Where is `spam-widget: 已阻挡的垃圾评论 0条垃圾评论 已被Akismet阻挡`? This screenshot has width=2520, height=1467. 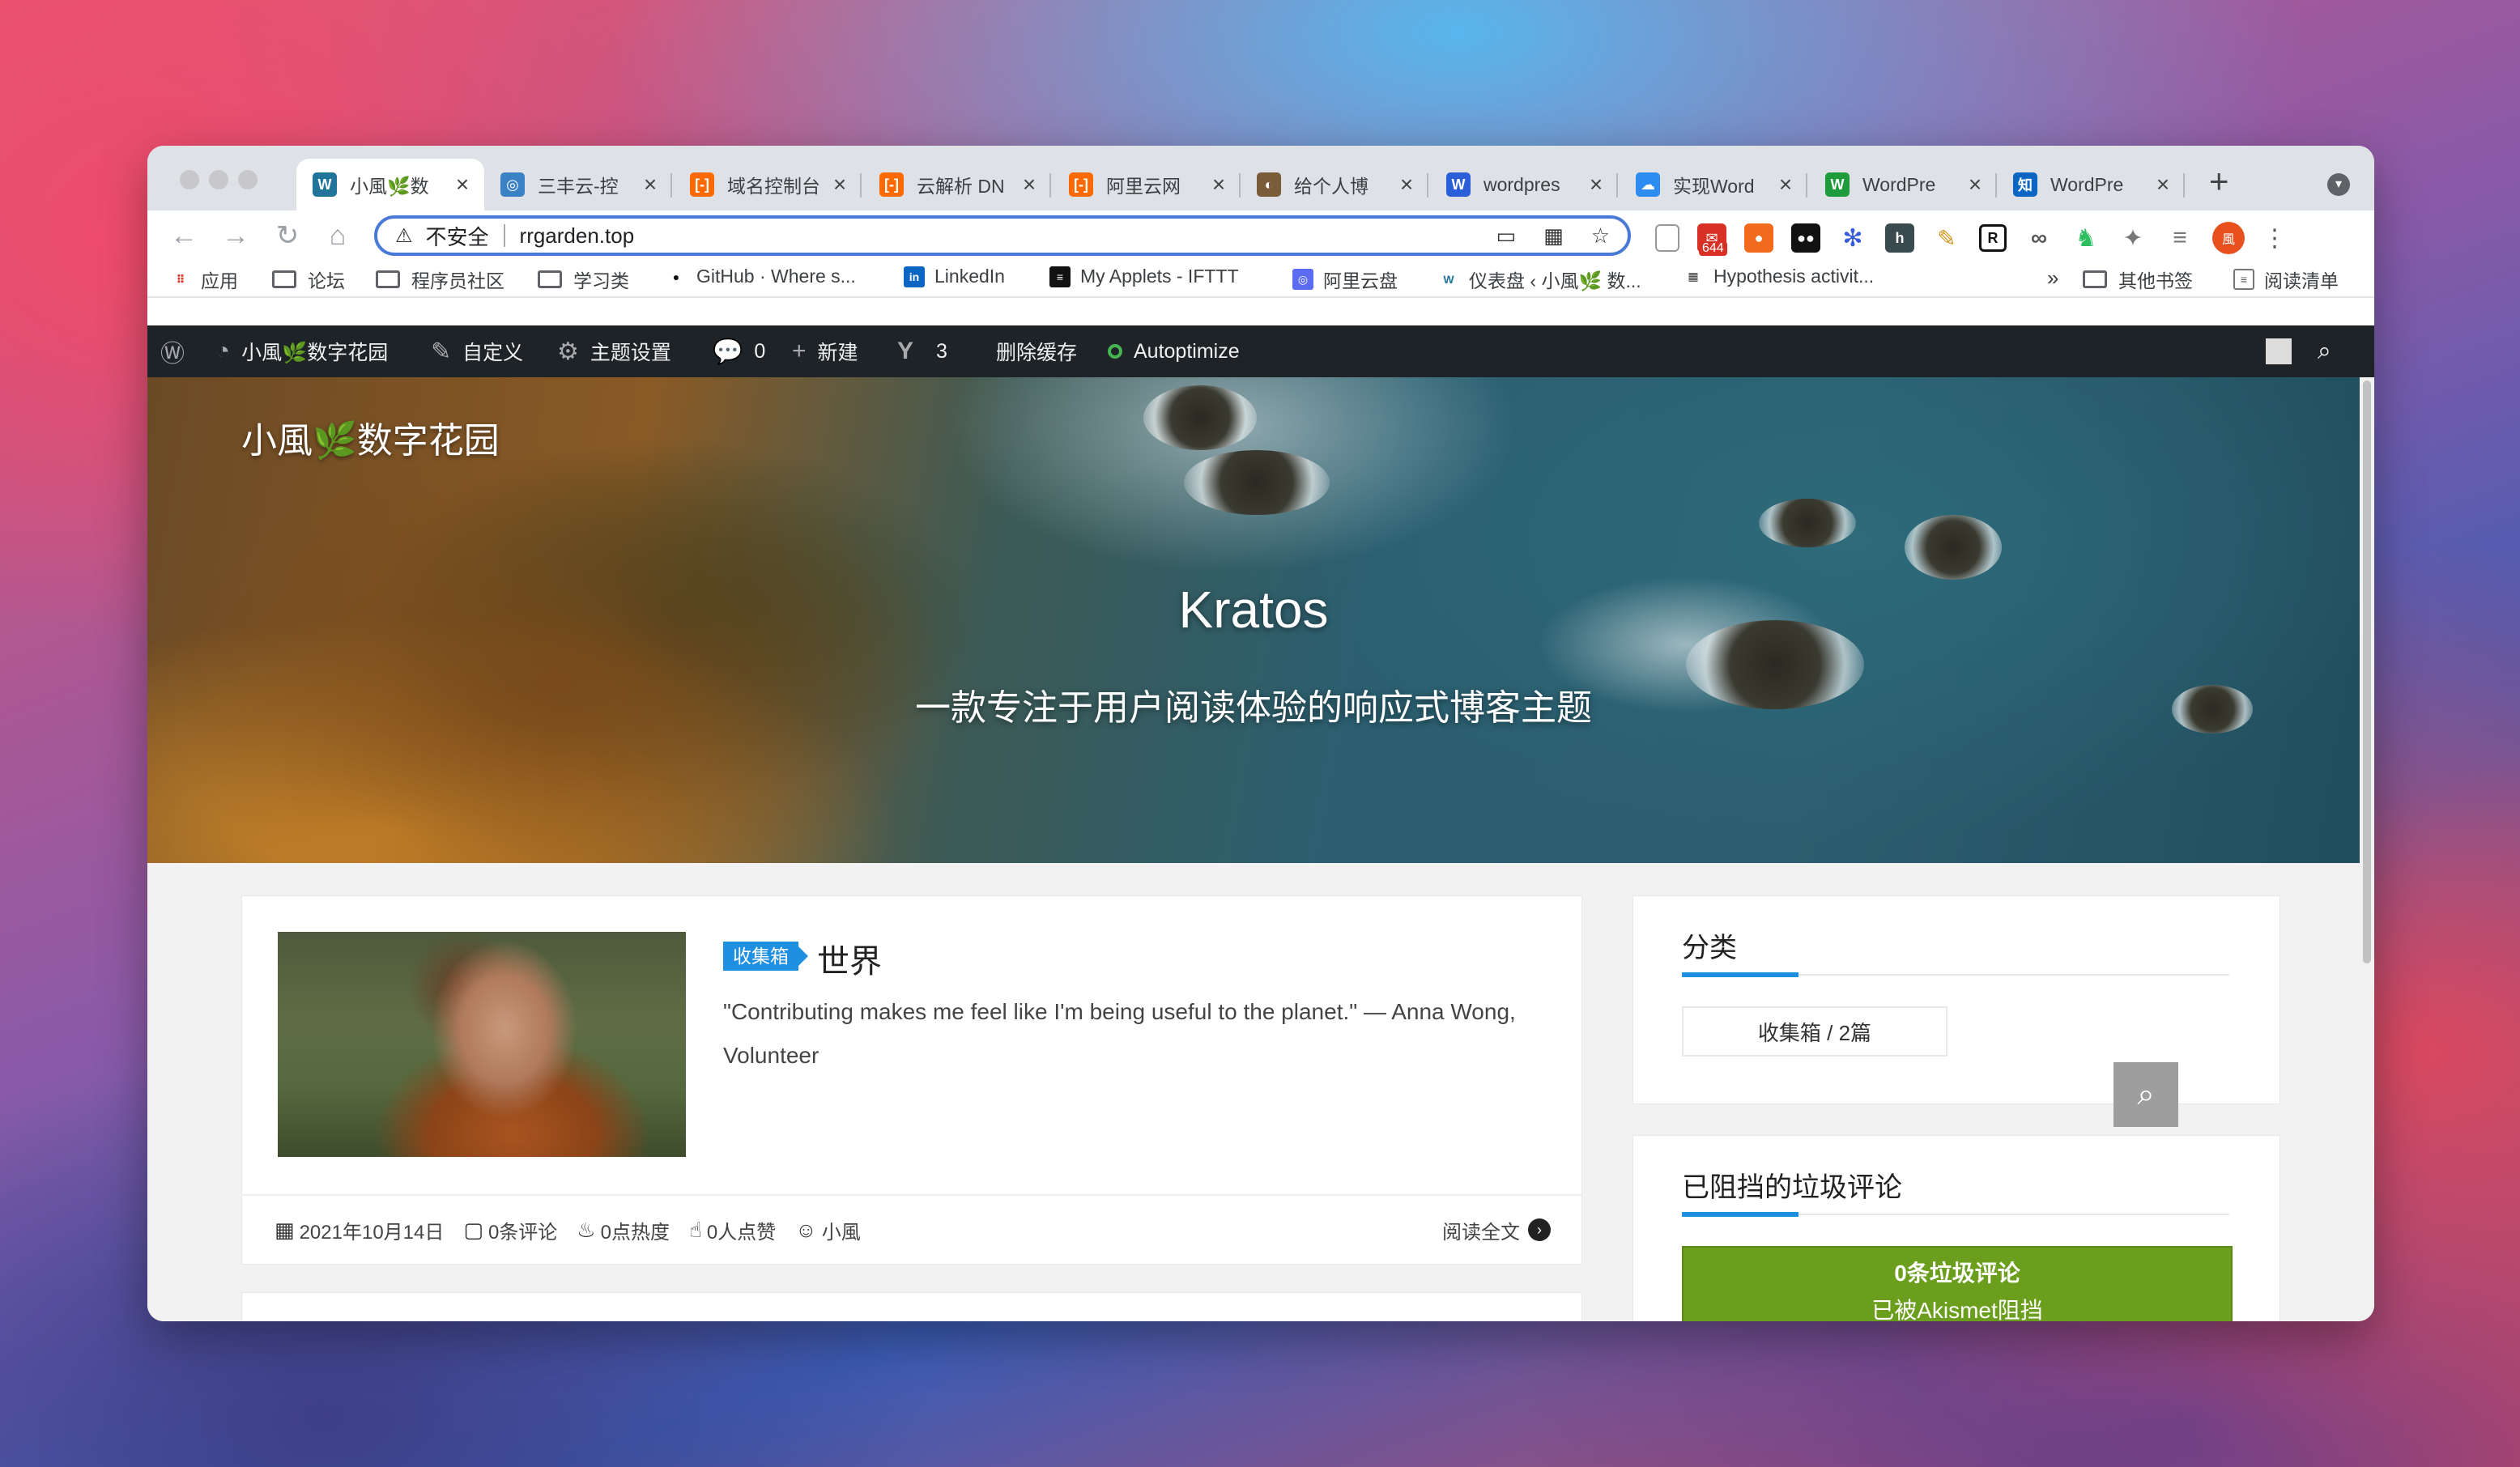
spam-widget: 已阻挡的垃圾评论 0条垃圾评论 已被Akismet阻挡 is located at coordinates (1956, 1228).